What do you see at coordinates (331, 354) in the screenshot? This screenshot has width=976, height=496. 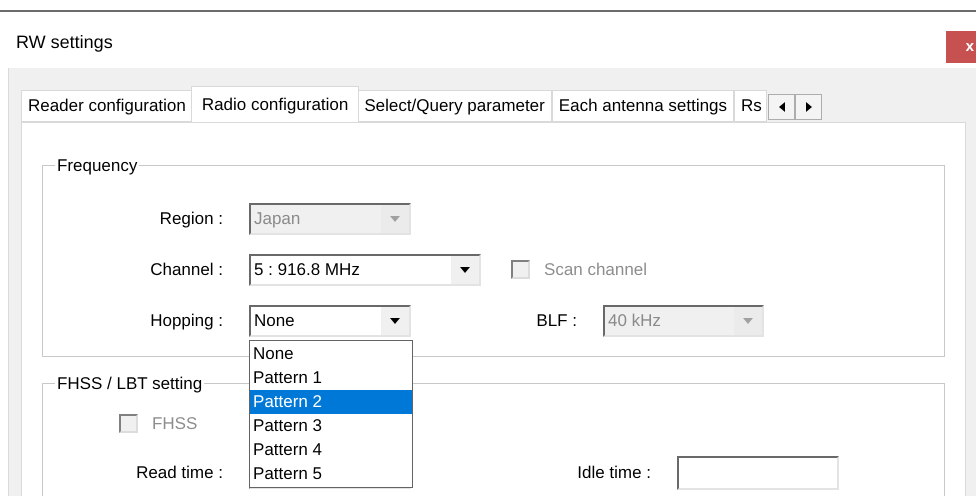 I see `dropdown-option: None` at bounding box center [331, 354].